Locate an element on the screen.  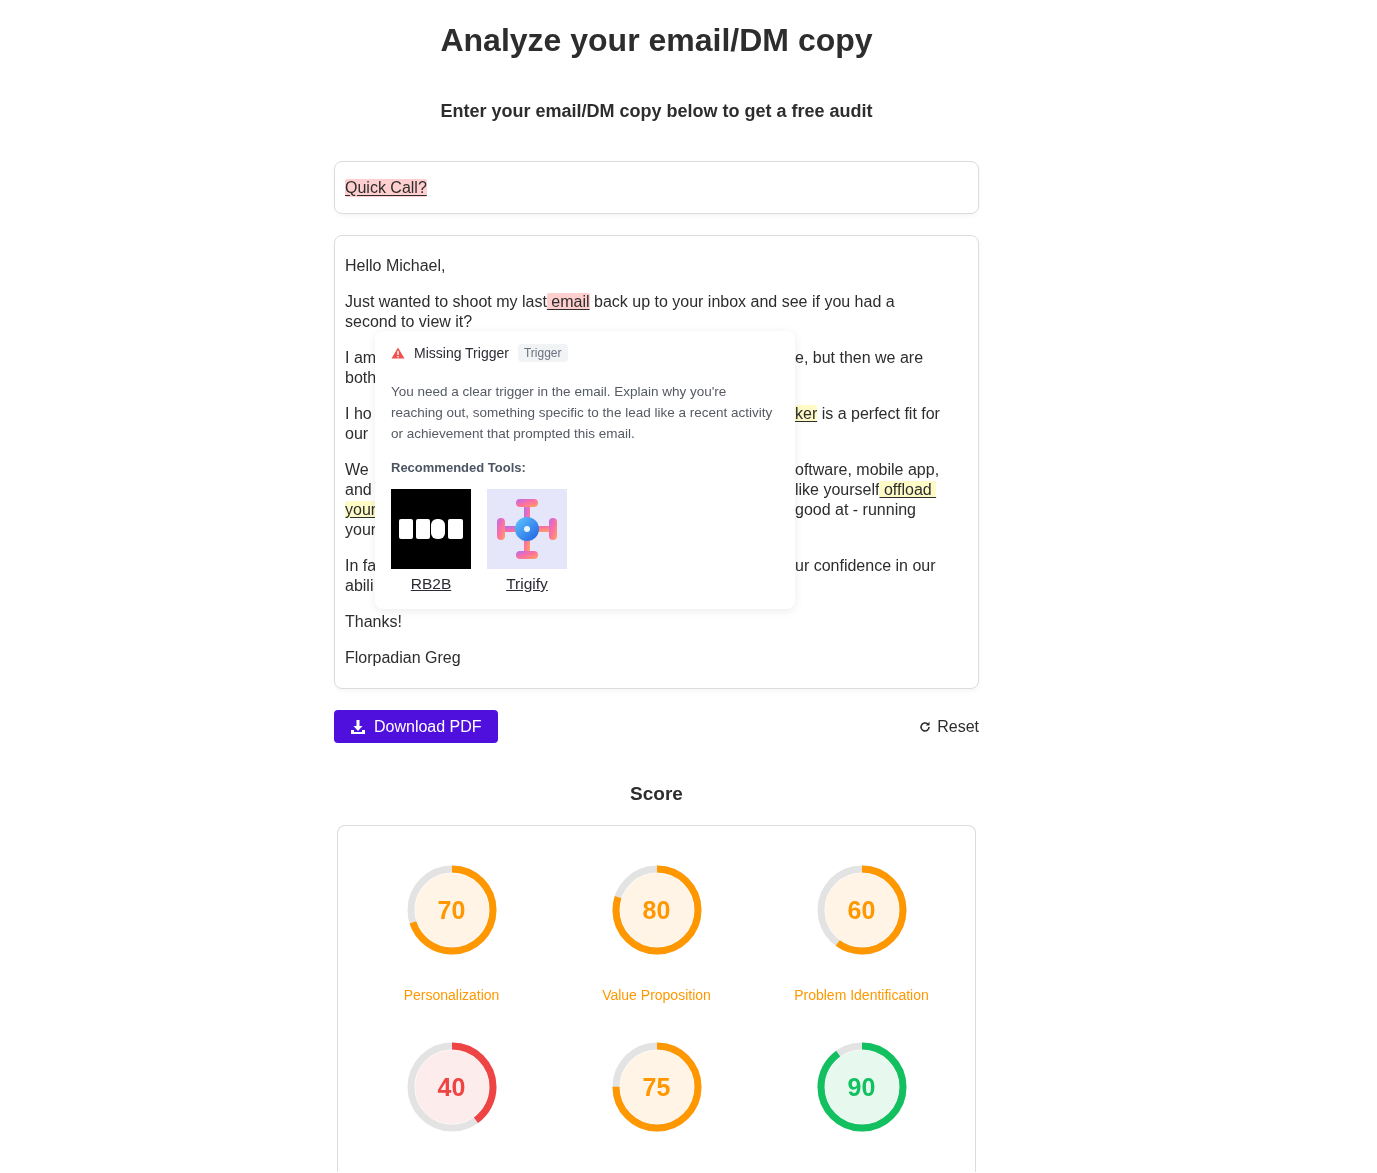
highlighted-phrase: Quick Call? is located at coordinates (386, 187).